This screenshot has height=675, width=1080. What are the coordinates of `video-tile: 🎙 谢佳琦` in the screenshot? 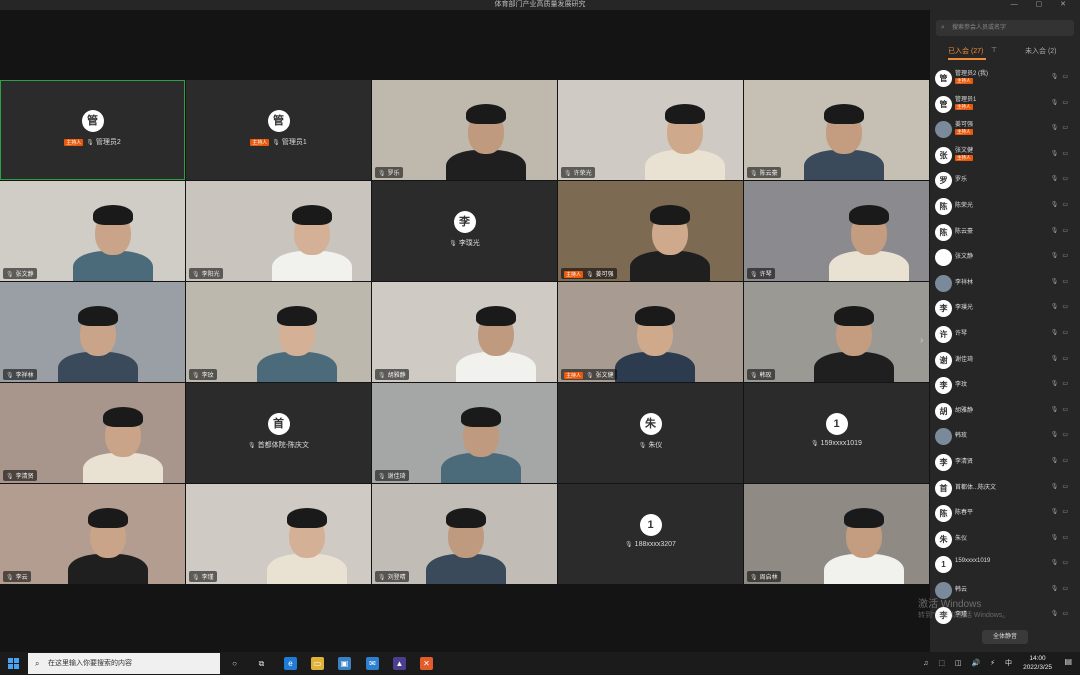 It's located at (464, 433).